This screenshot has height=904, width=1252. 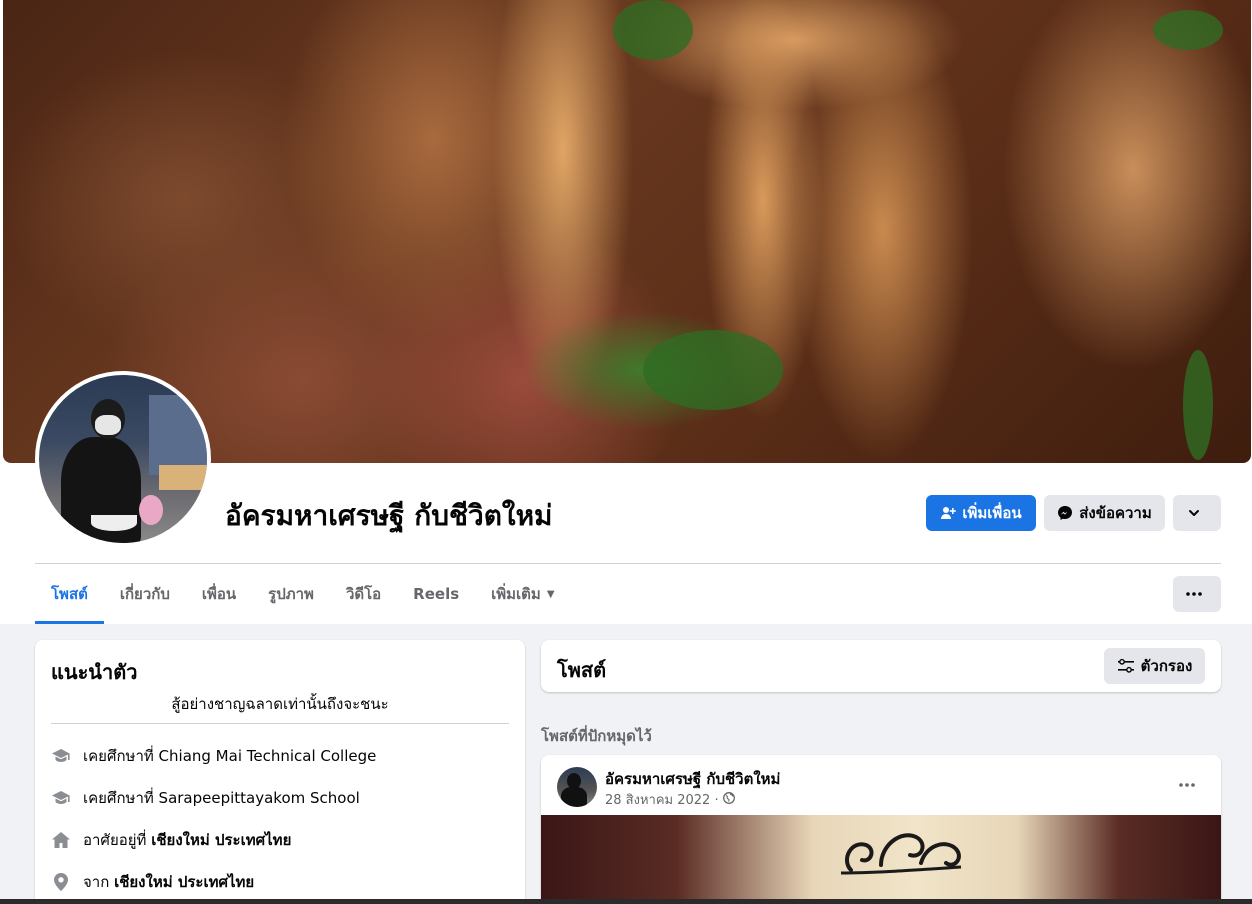 I want to click on post-author-avatar, so click(x=577, y=787).